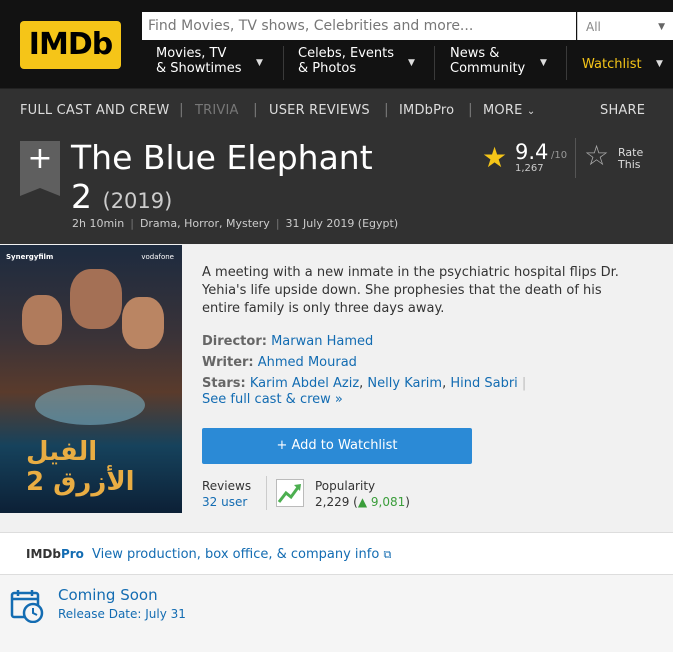 The image size is (673, 652). Describe the element at coordinates (531, 111) in the screenshot. I see `double-chevron-down-icon: ⌄` at that location.